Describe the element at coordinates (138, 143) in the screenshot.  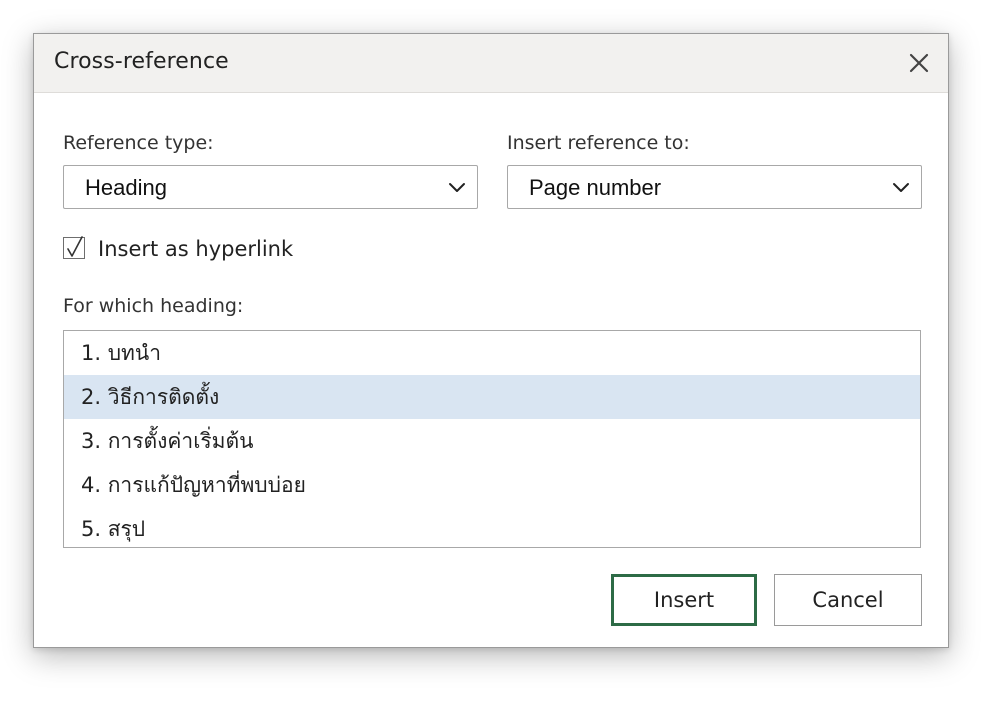
I see `reference-type-label: Reference type:` at that location.